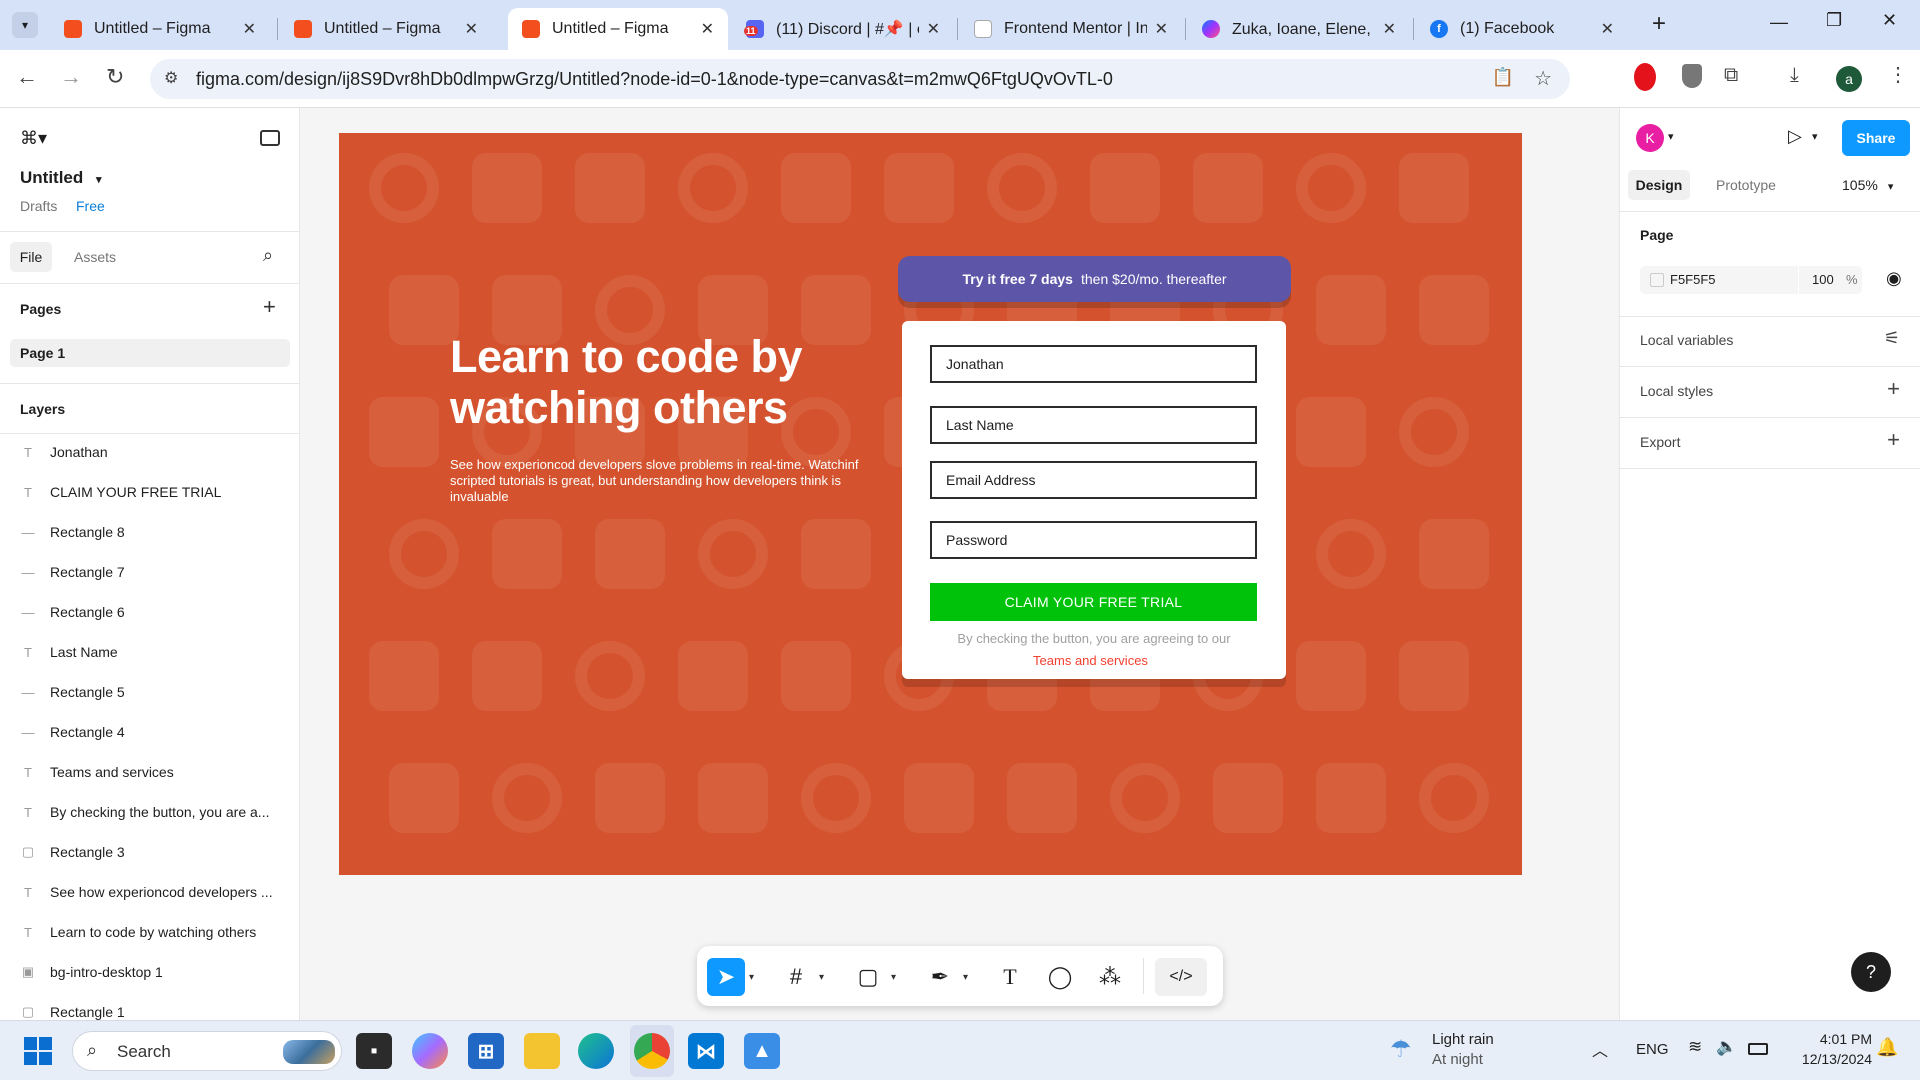 The image size is (1920, 1080). Describe the element at coordinates (1060, 977) in the screenshot. I see `comment-tool-icon: ◯` at that location.